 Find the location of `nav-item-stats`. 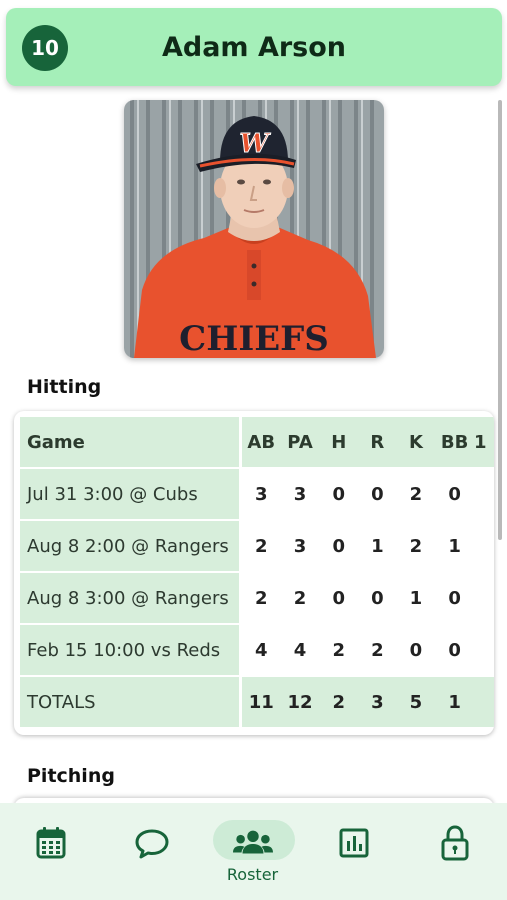

nav-item-stats is located at coordinates (353, 851).